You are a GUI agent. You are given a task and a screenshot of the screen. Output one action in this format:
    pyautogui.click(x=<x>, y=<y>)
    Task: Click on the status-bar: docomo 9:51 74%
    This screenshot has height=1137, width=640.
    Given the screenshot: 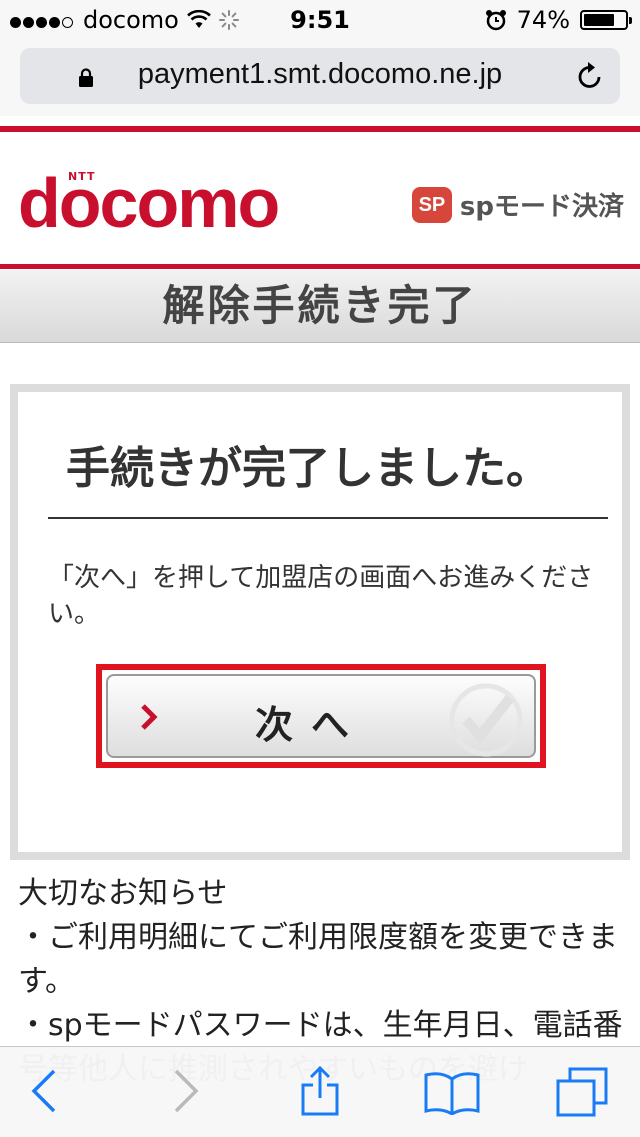 What is the action you would take?
    pyautogui.click(x=320, y=20)
    